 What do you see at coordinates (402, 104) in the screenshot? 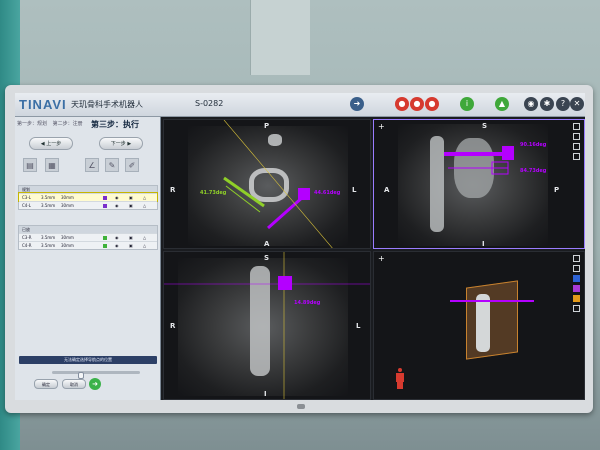
I see `robot-red-icon-1: ●` at bounding box center [402, 104].